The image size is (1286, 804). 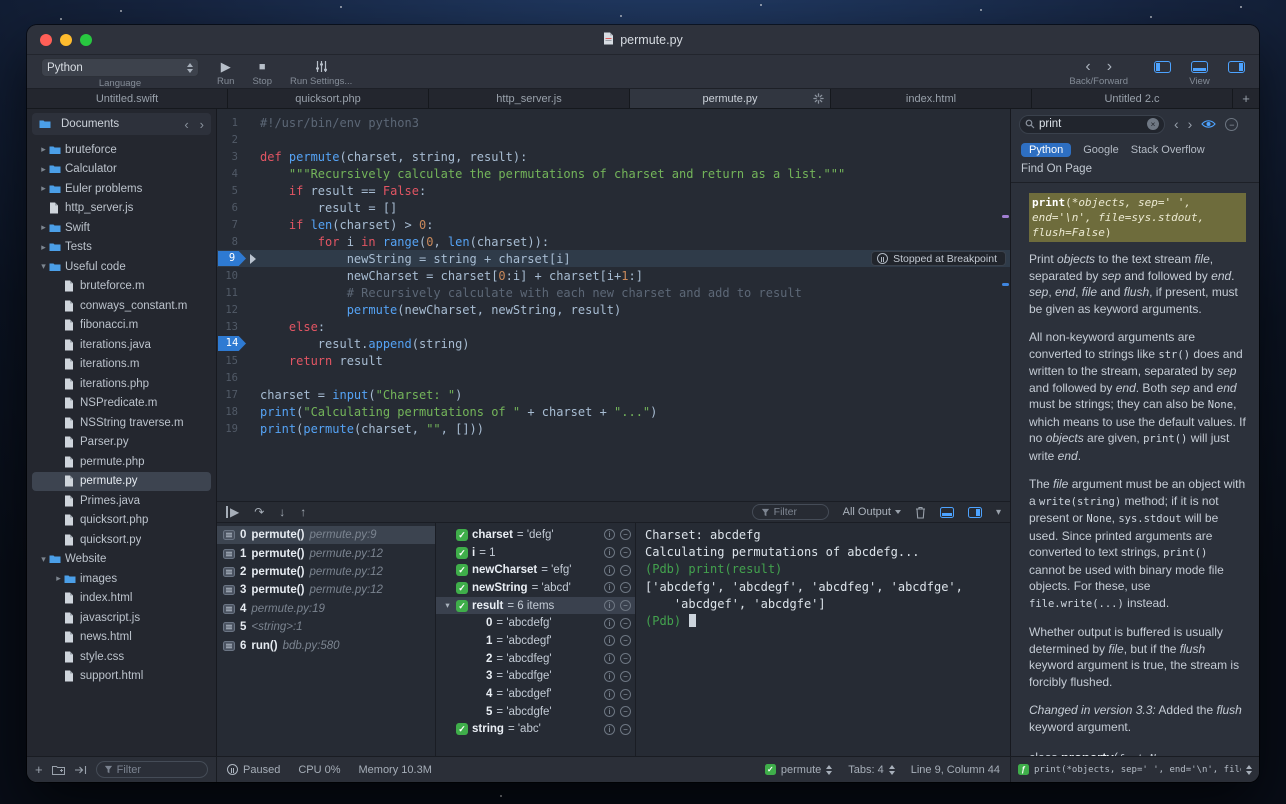 What do you see at coordinates (121, 150) in the screenshot?
I see `tree-folder-bruteforce: ▸ bruteforce` at bounding box center [121, 150].